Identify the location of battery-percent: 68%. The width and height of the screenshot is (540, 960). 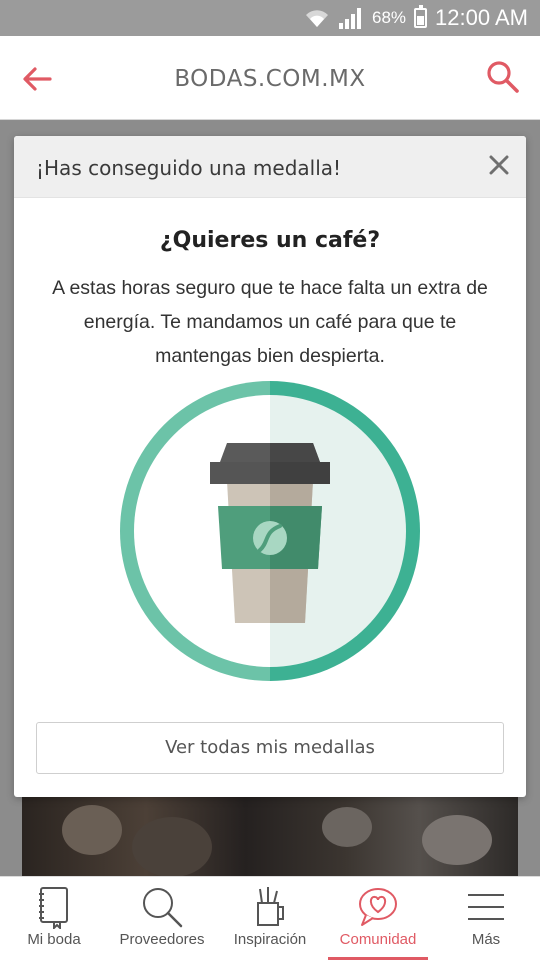
(389, 17).